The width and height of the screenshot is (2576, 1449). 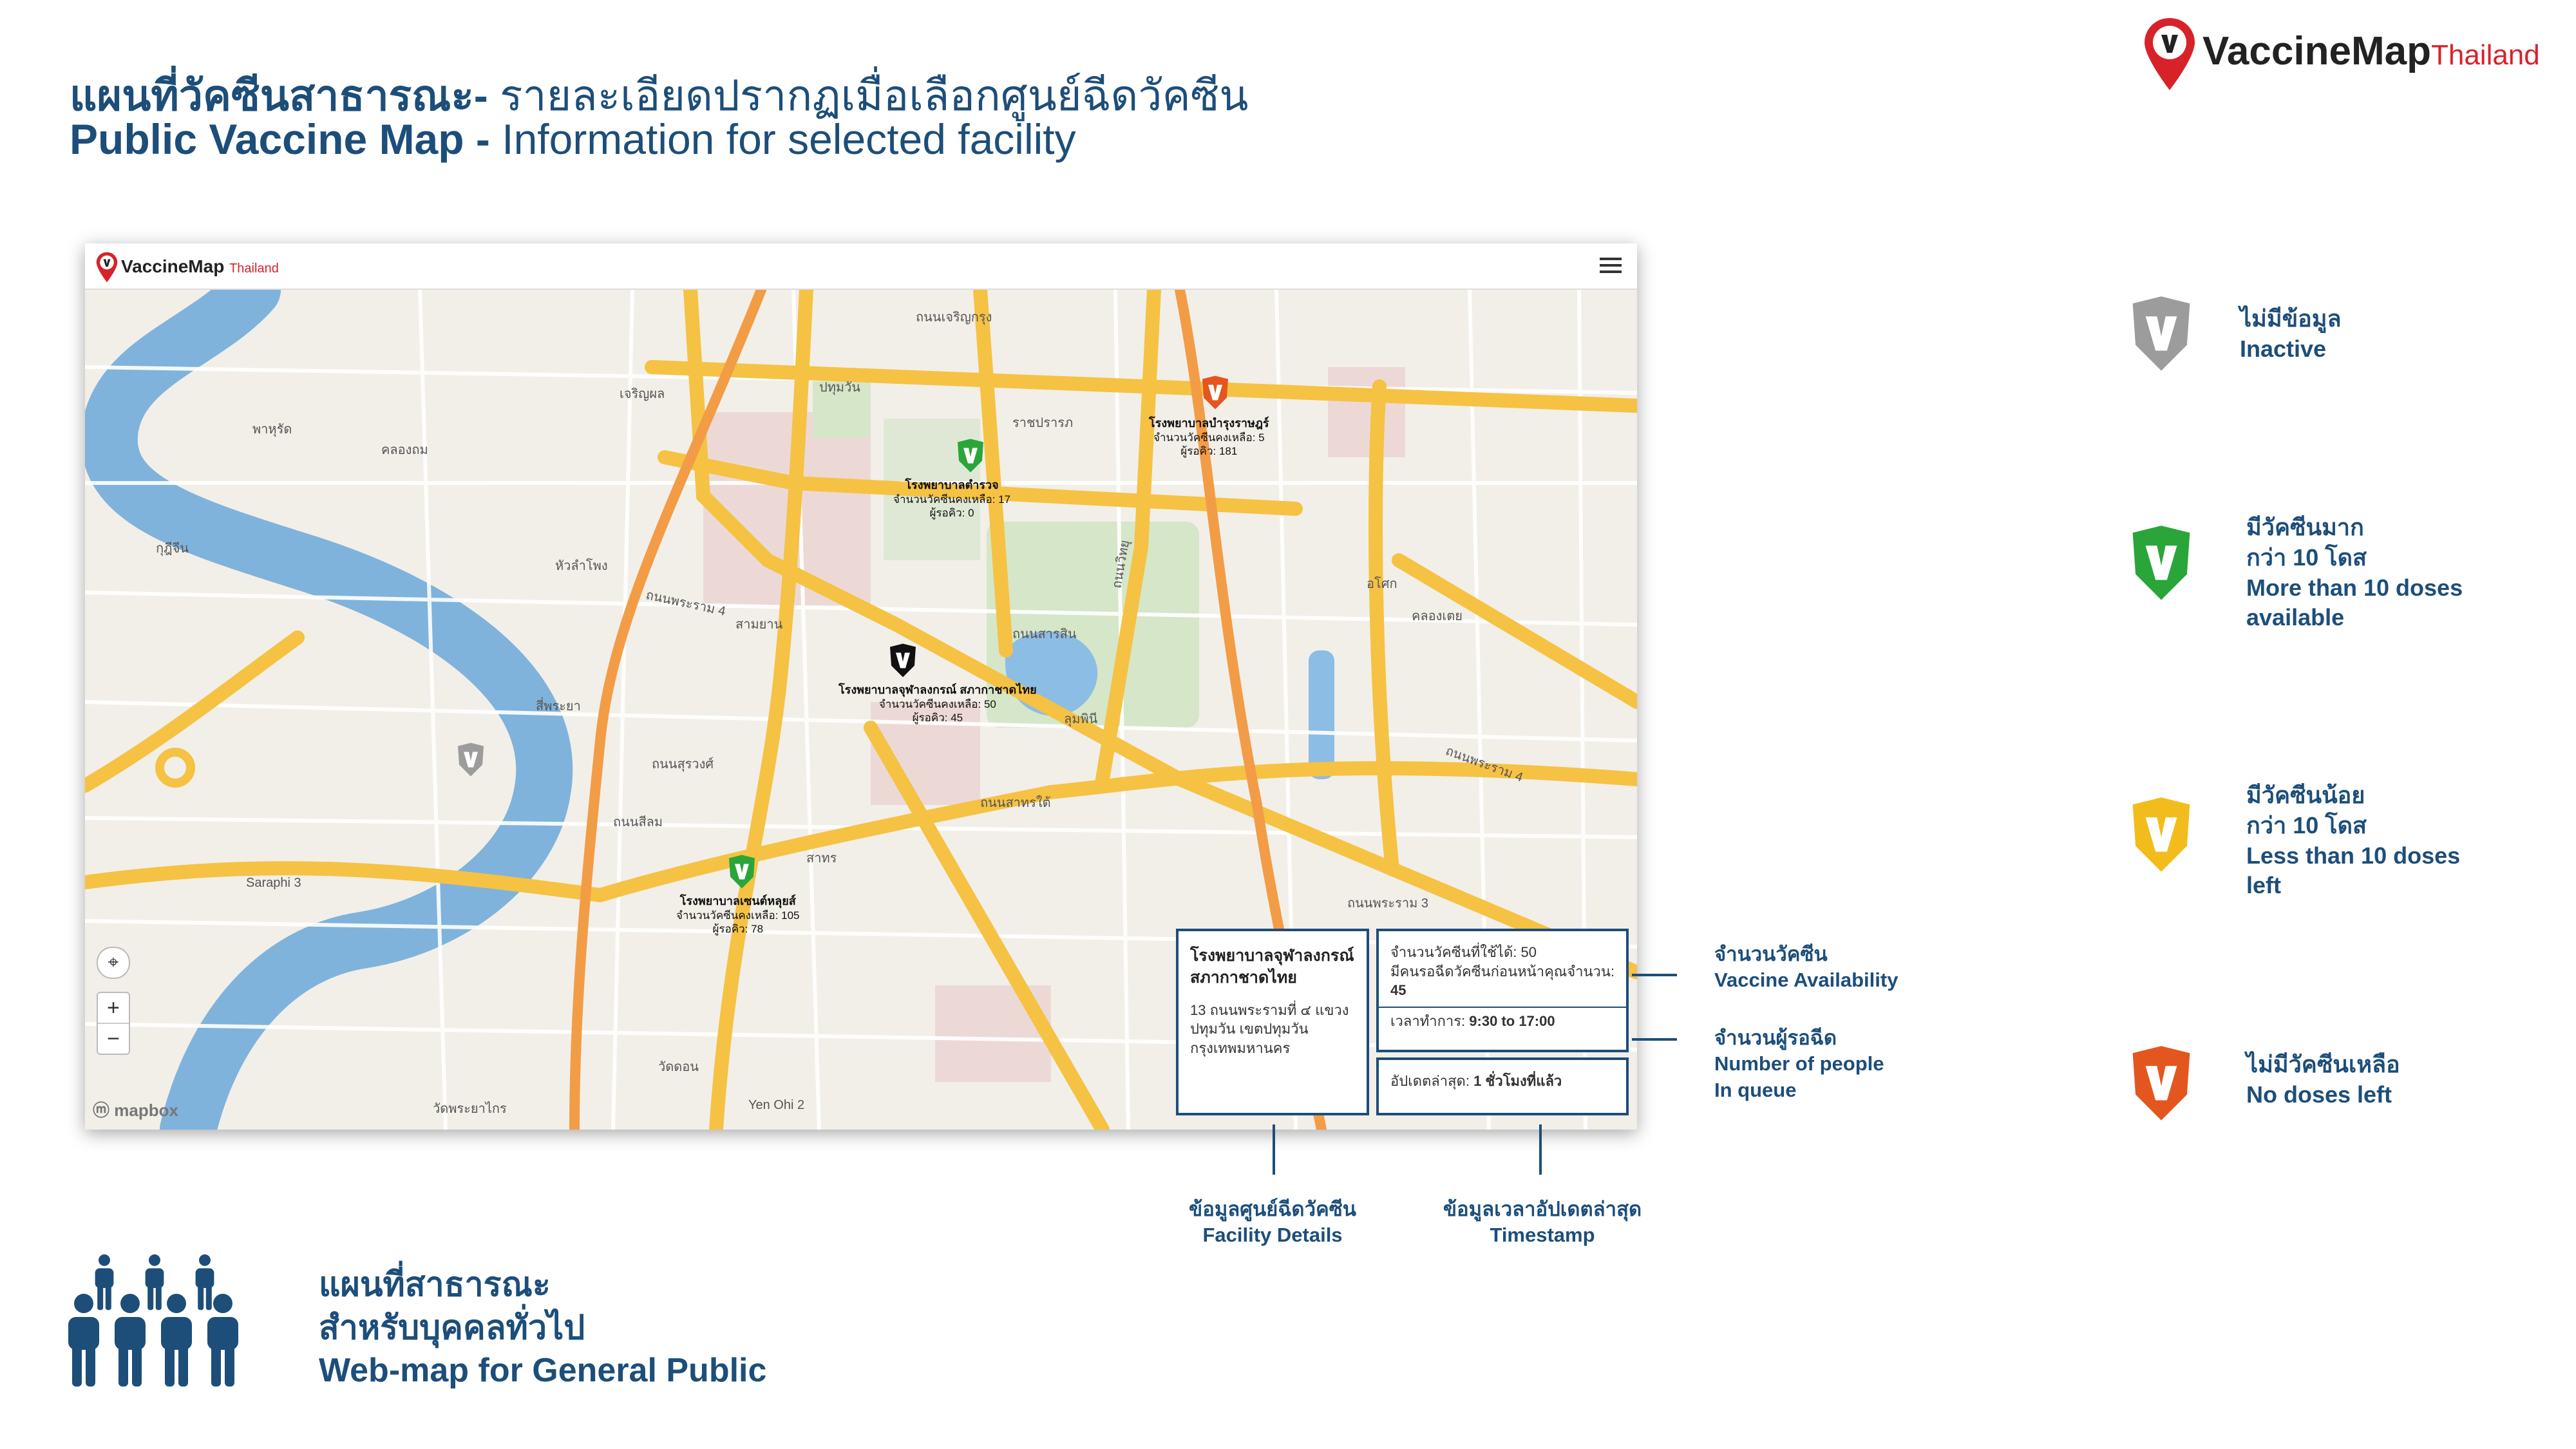 What do you see at coordinates (2291, 334) in the screenshot?
I see `legend-inactive-text: ไม่มีข้อมูล Inactive` at bounding box center [2291, 334].